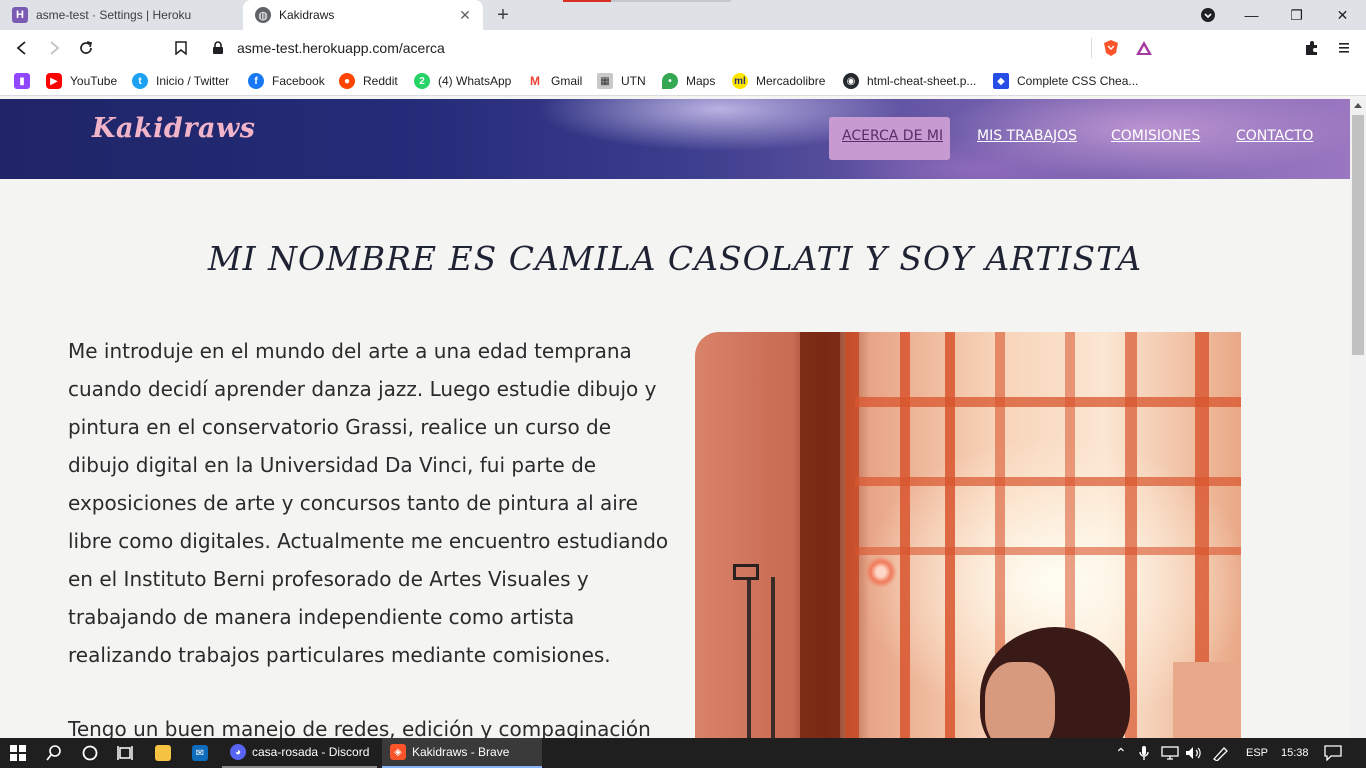 The height and width of the screenshot is (768, 1366). What do you see at coordinates (368, 81) in the screenshot?
I see `bookmark-reddit: ● Reddit` at bounding box center [368, 81].